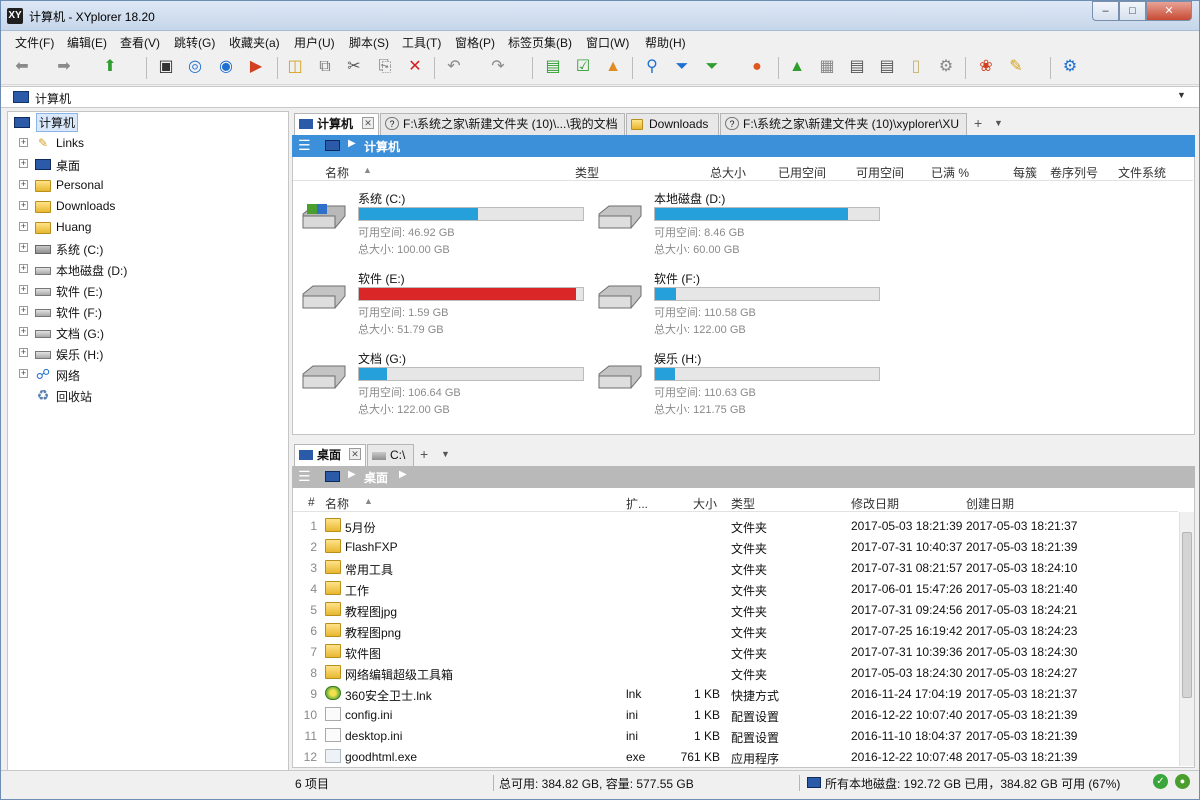 This screenshot has height=800, width=1200. Describe the element at coordinates (553, 67) in the screenshot. I see `copy-path-icon: ▤` at that location.